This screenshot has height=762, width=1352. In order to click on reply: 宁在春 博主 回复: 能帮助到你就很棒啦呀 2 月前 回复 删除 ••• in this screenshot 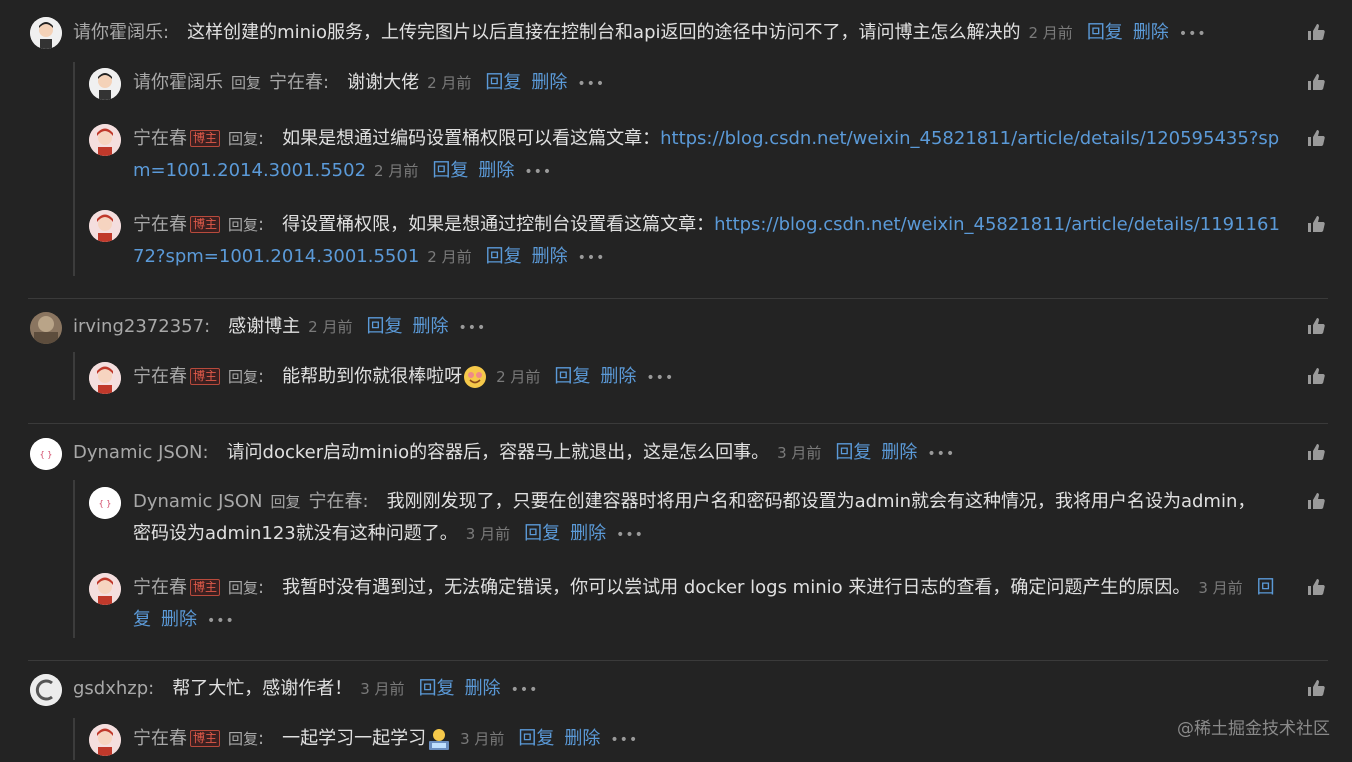, I will do `click(676, 378)`.